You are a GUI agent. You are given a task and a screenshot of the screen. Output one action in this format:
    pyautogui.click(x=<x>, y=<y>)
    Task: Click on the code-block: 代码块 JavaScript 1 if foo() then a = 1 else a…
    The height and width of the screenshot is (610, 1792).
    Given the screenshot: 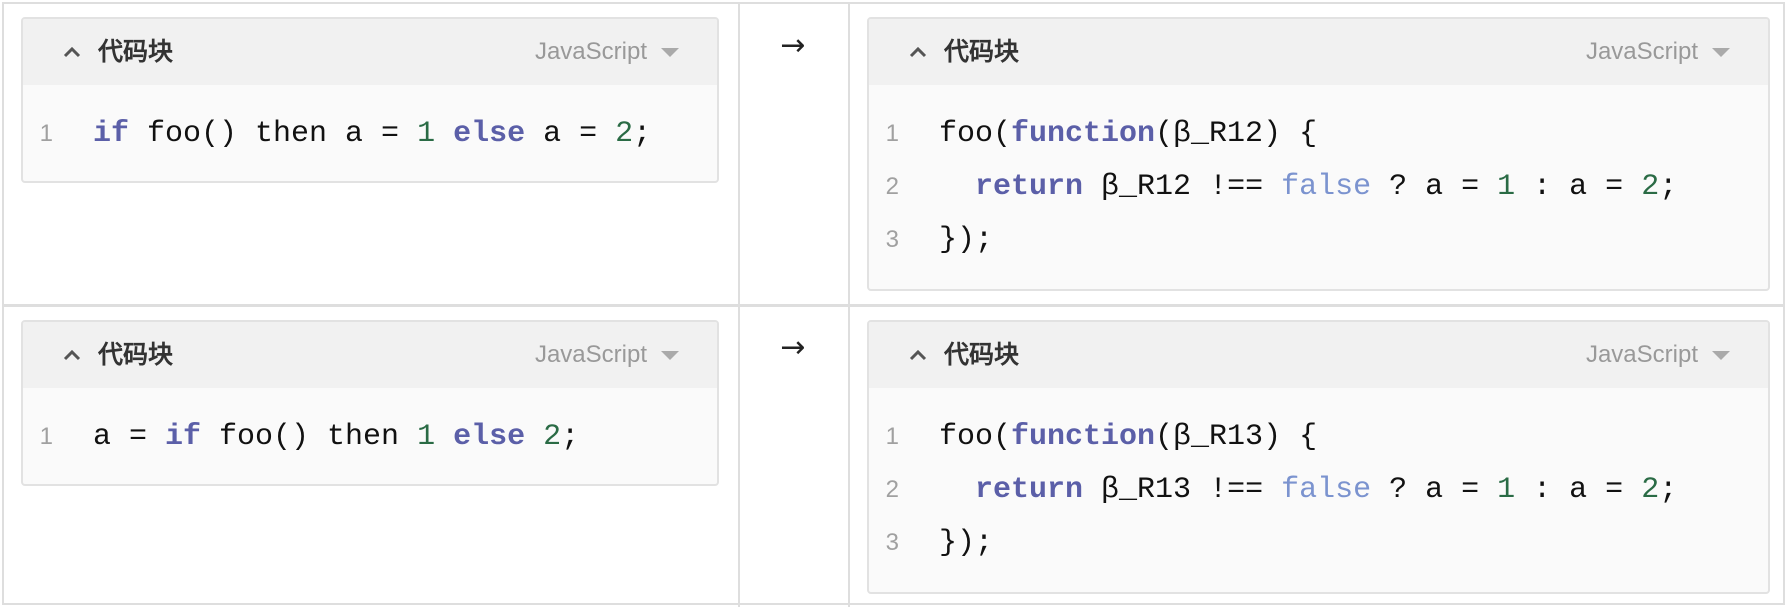 What is the action you would take?
    pyautogui.click(x=370, y=100)
    